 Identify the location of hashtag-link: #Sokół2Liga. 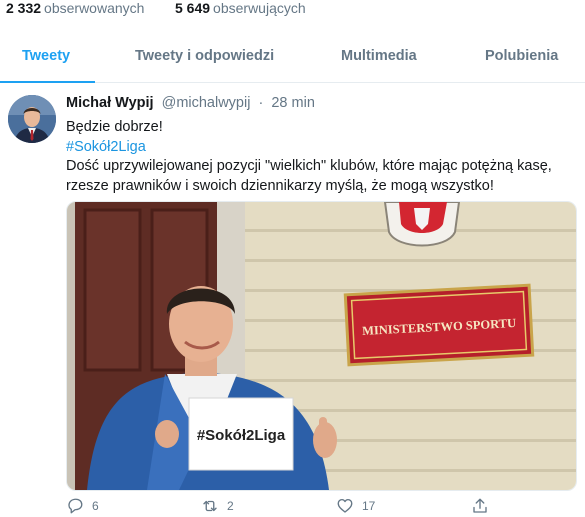
(321, 148).